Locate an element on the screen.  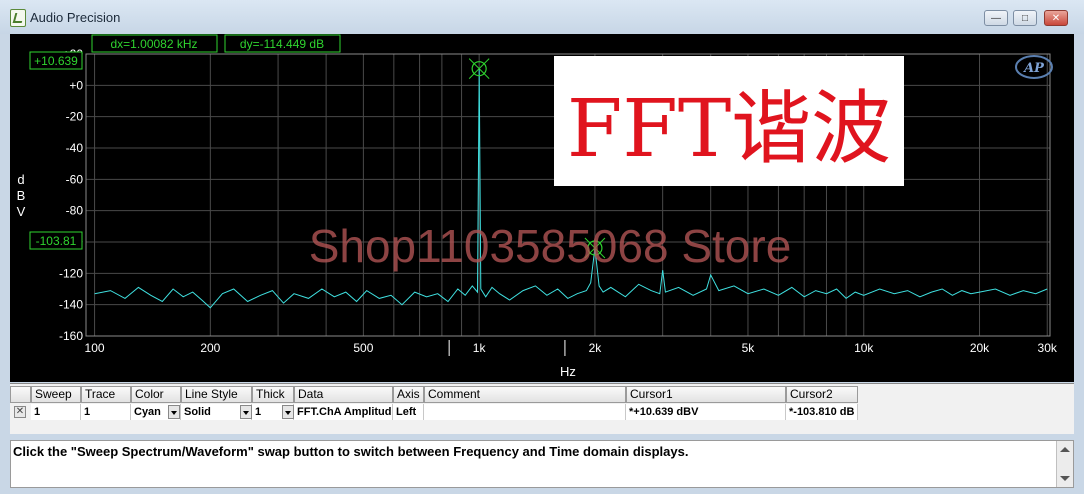
thick-dropdown-icon is located at coordinates (288, 412).